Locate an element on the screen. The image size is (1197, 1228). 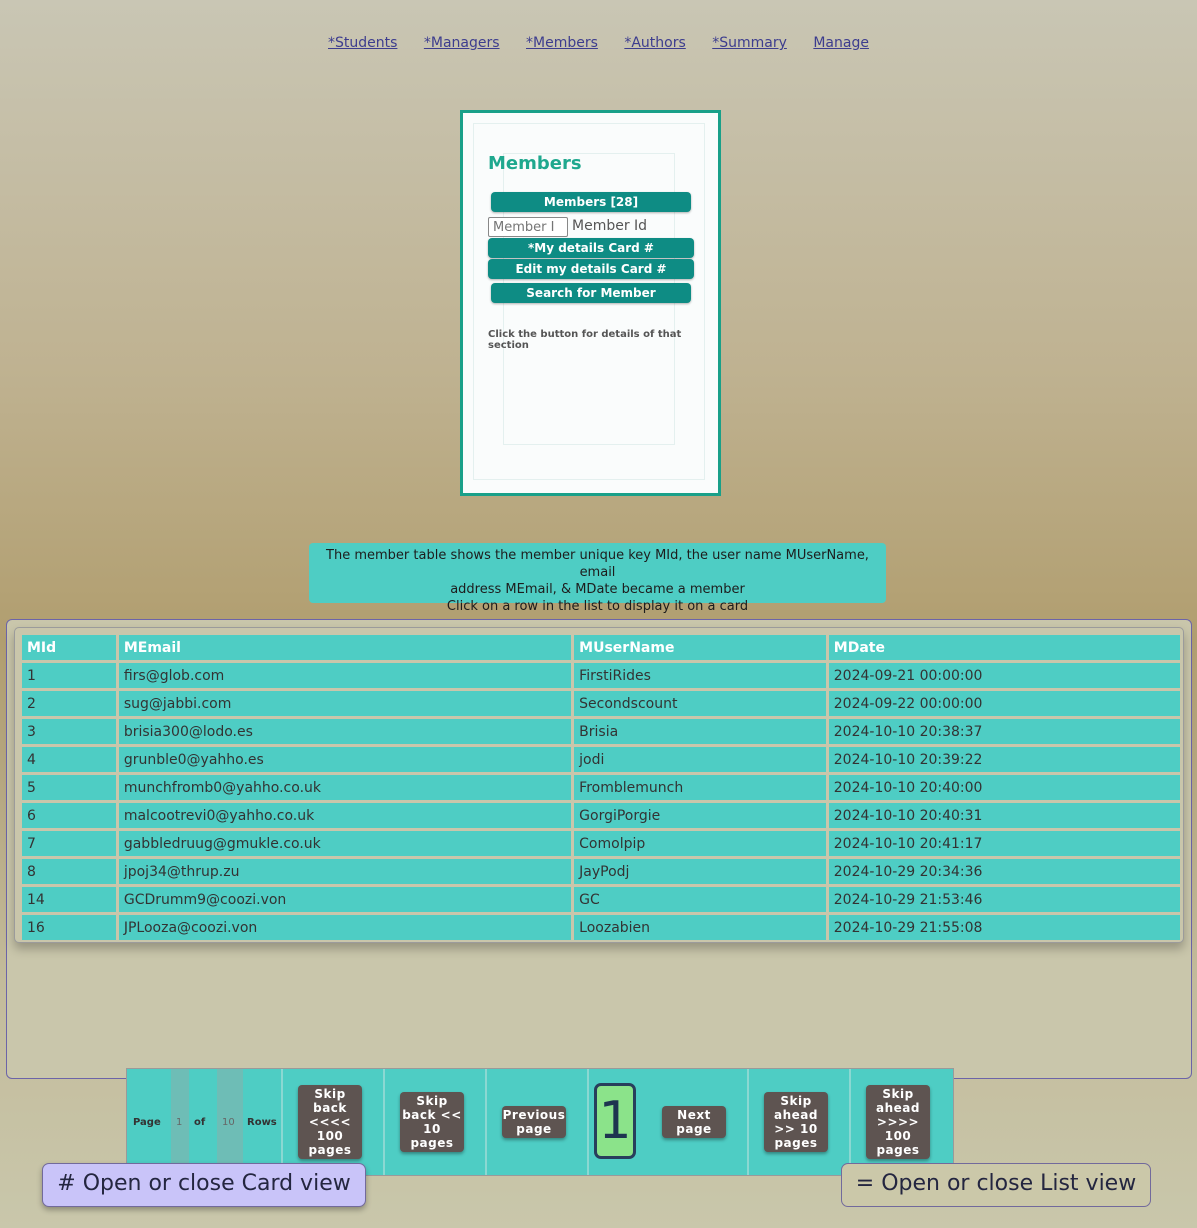
member-id-input is located at coordinates (528, 227).